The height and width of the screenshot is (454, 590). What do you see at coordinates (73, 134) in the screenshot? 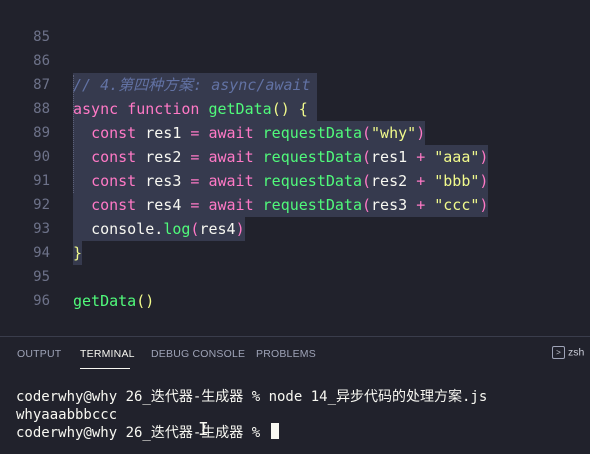
I see `indent-guide` at bounding box center [73, 134].